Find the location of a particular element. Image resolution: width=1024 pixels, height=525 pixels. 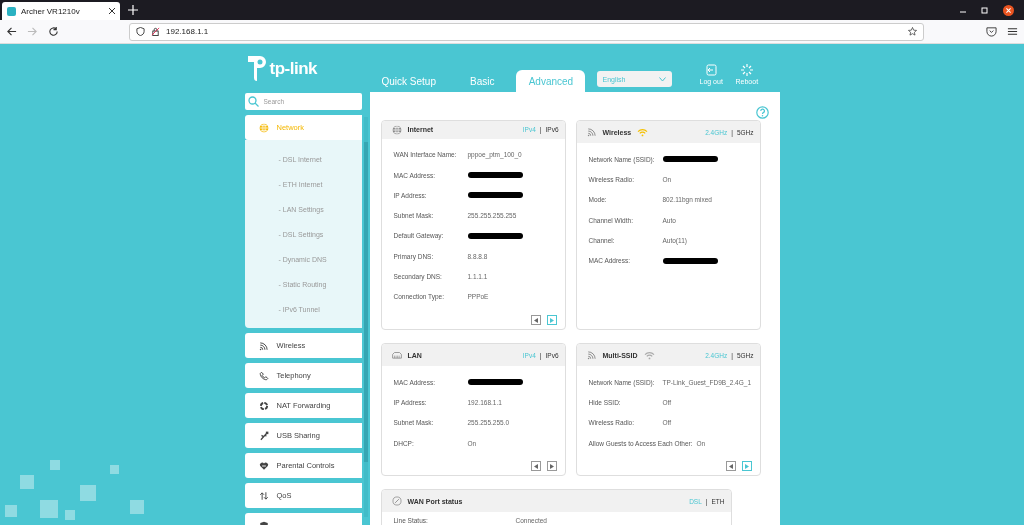

ring-icon is located at coordinates (263, 405).